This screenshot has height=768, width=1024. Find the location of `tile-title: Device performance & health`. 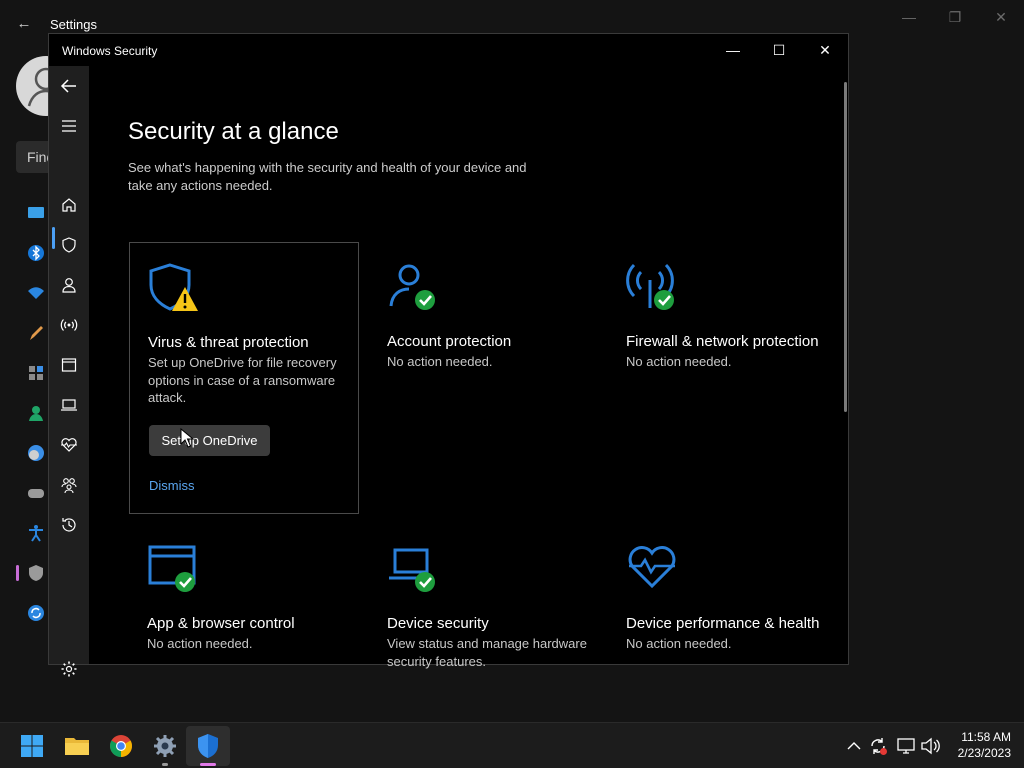

tile-title: Device performance & health is located at coordinates (723, 623).